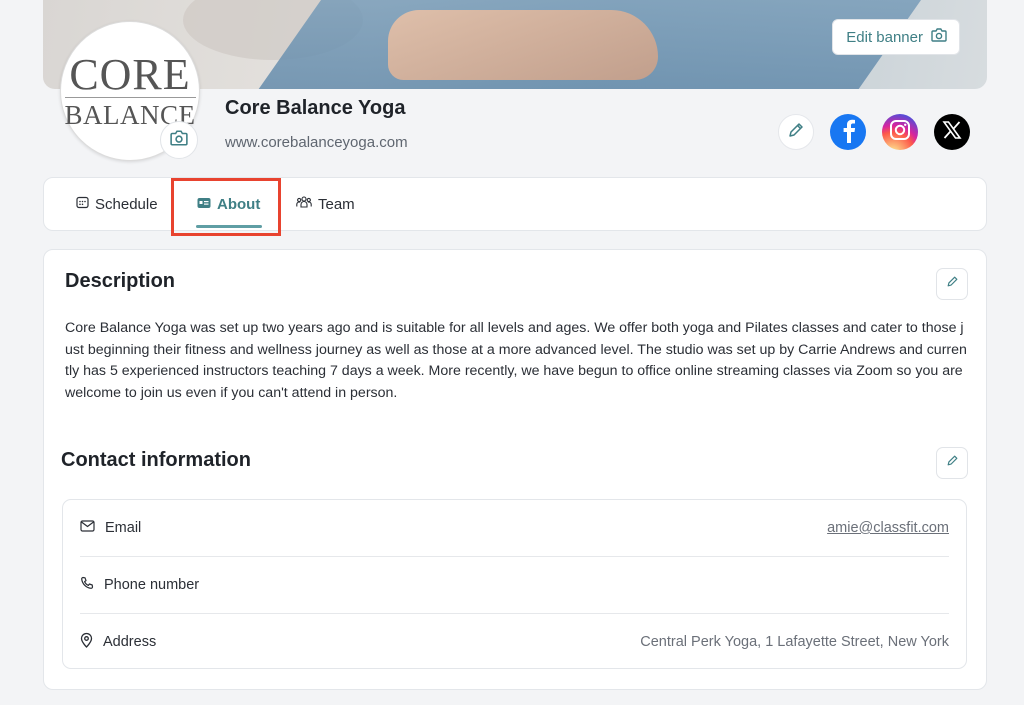 The width and height of the screenshot is (1024, 705). What do you see at coordinates (87, 528) in the screenshot?
I see `mail-icon` at bounding box center [87, 528].